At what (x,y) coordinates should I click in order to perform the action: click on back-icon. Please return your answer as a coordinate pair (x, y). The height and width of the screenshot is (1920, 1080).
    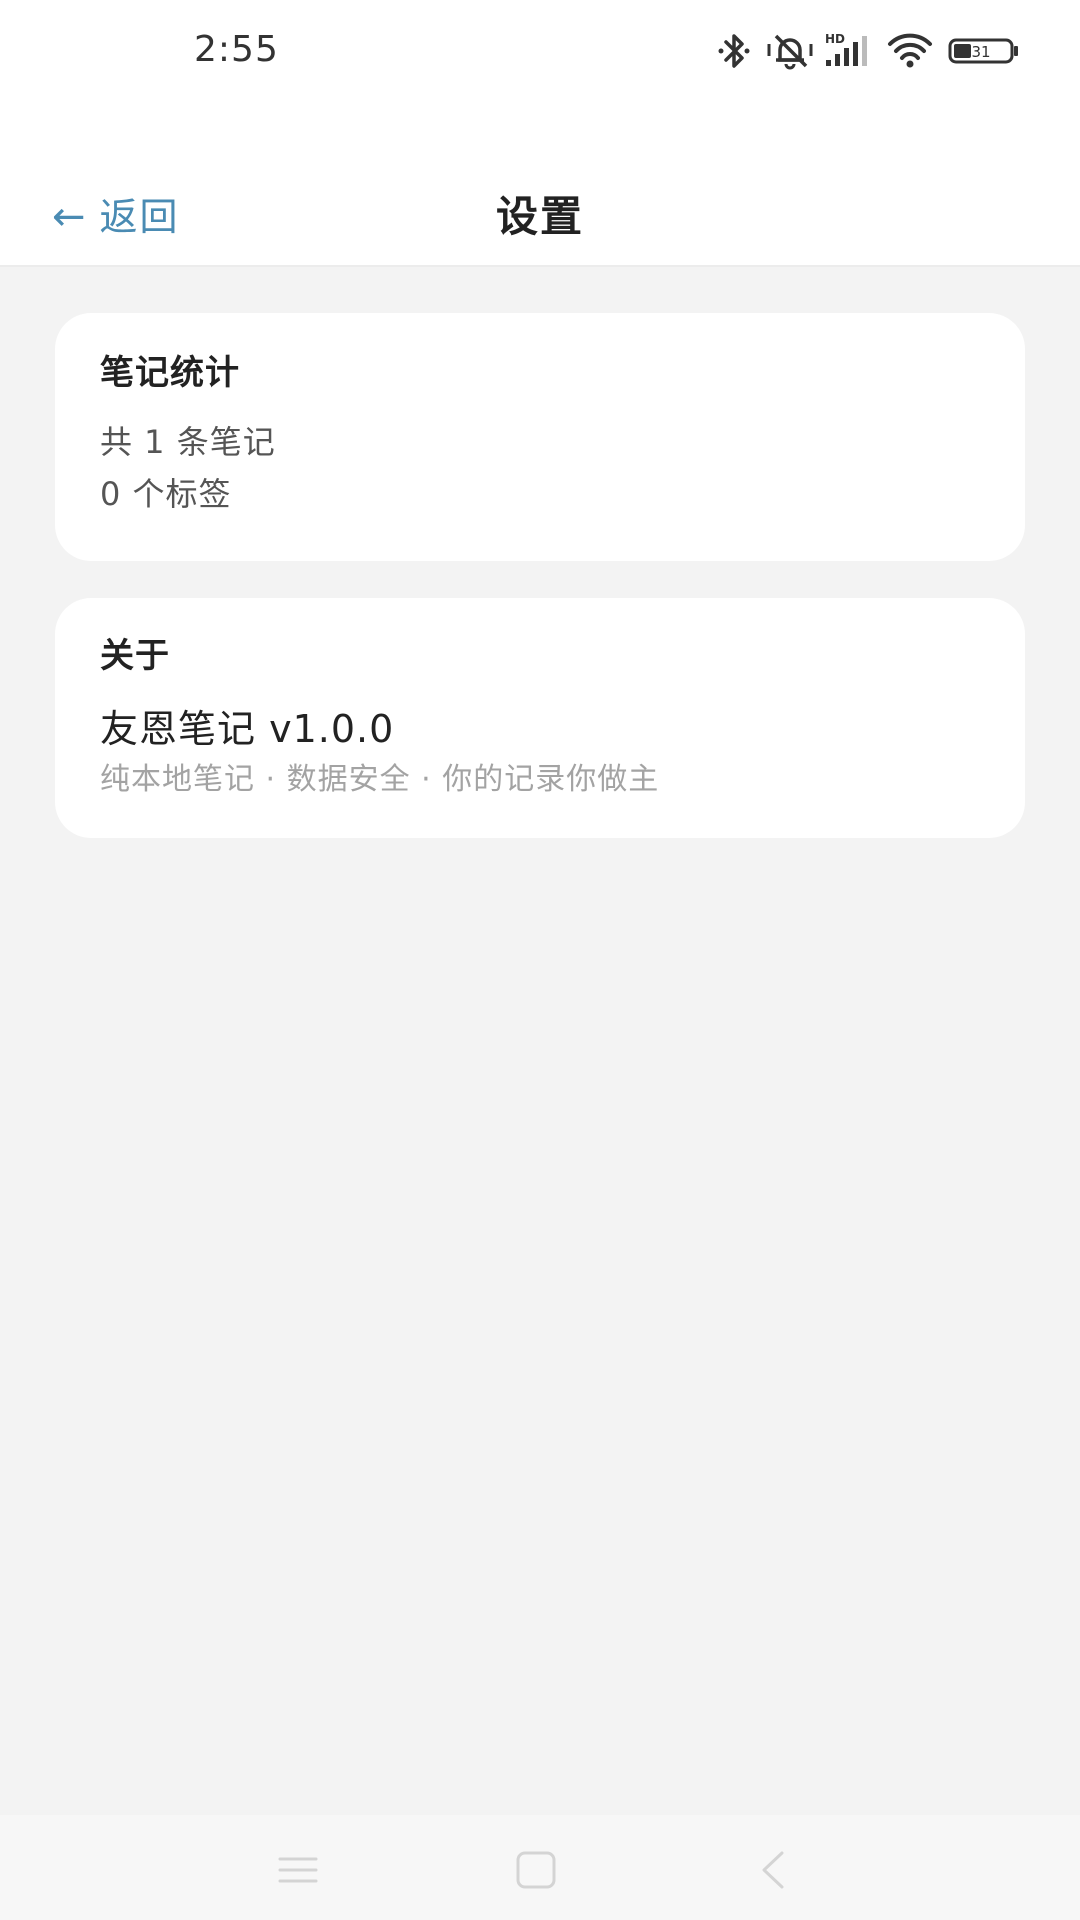
    Looking at the image, I should click on (774, 1870).